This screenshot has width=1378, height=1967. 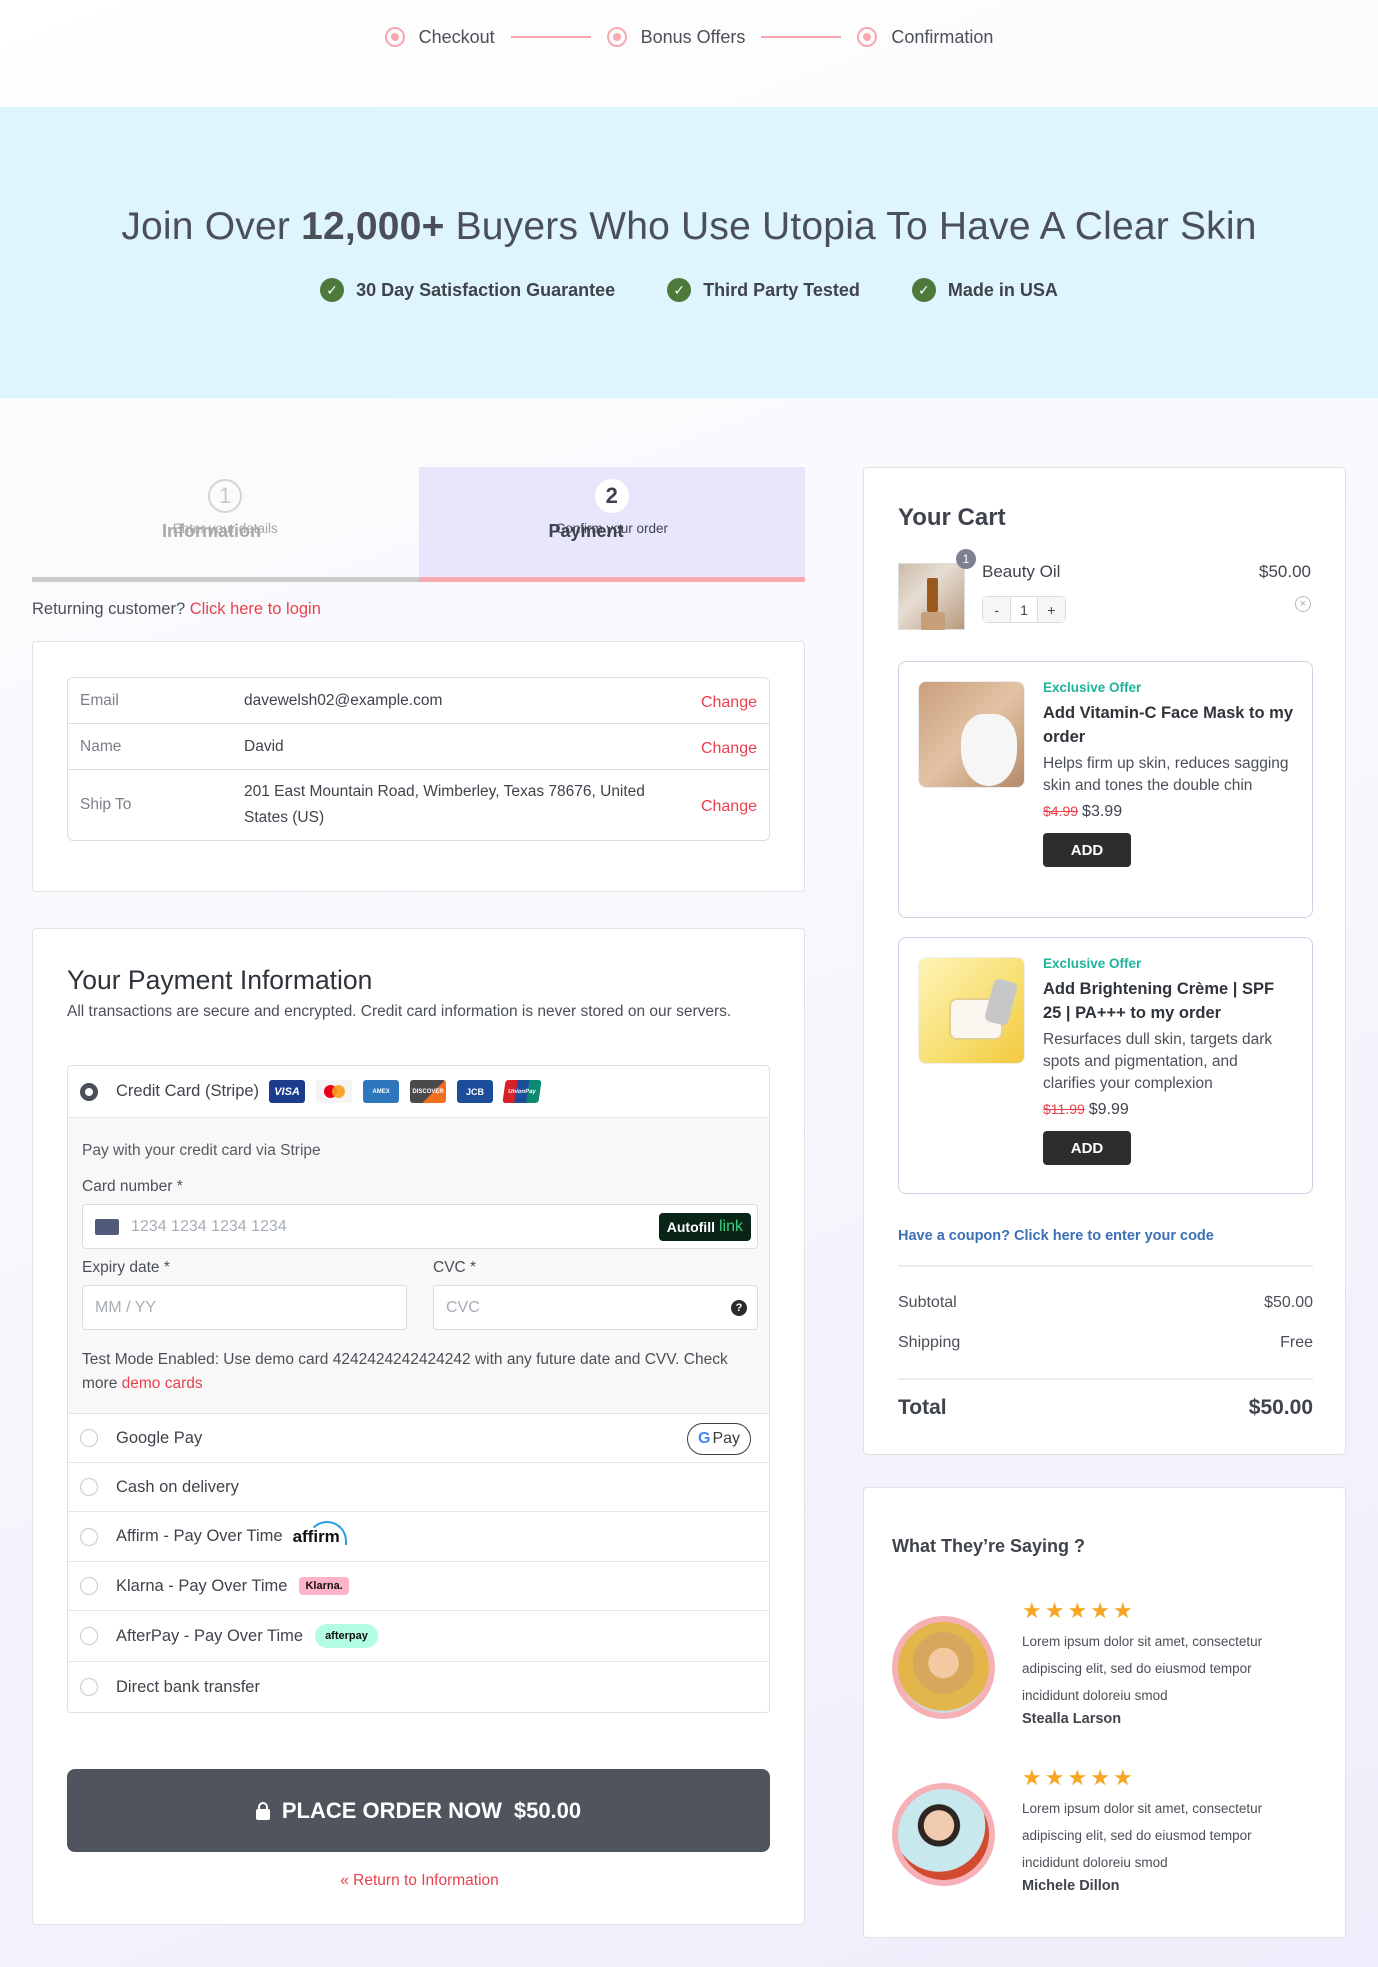 I want to click on beauty-oil-image, so click(x=931, y=596).